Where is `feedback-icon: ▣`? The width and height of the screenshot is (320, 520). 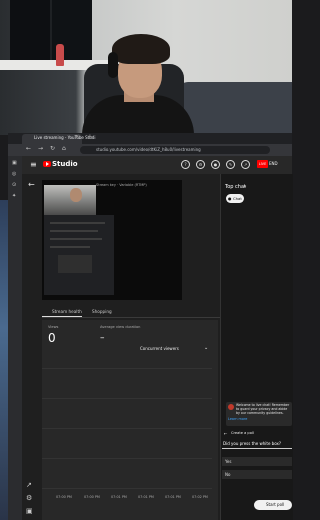 feedback-icon: ▣ is located at coordinates (29, 511).